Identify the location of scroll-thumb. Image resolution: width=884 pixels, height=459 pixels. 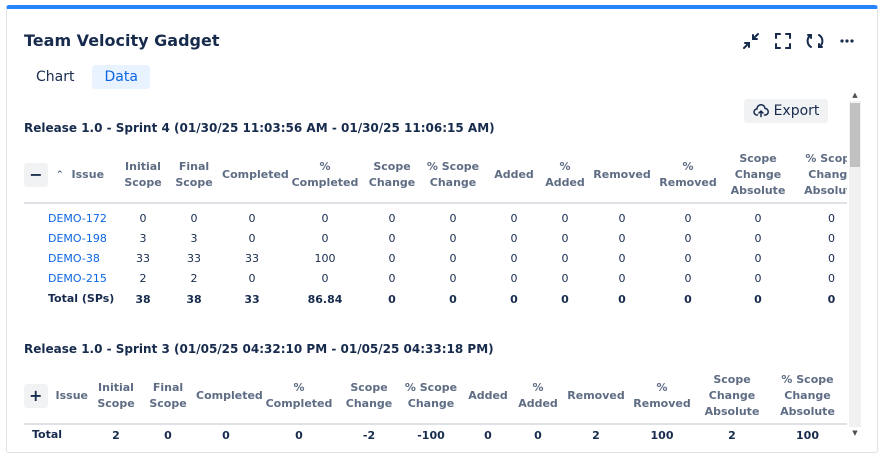
(855, 135).